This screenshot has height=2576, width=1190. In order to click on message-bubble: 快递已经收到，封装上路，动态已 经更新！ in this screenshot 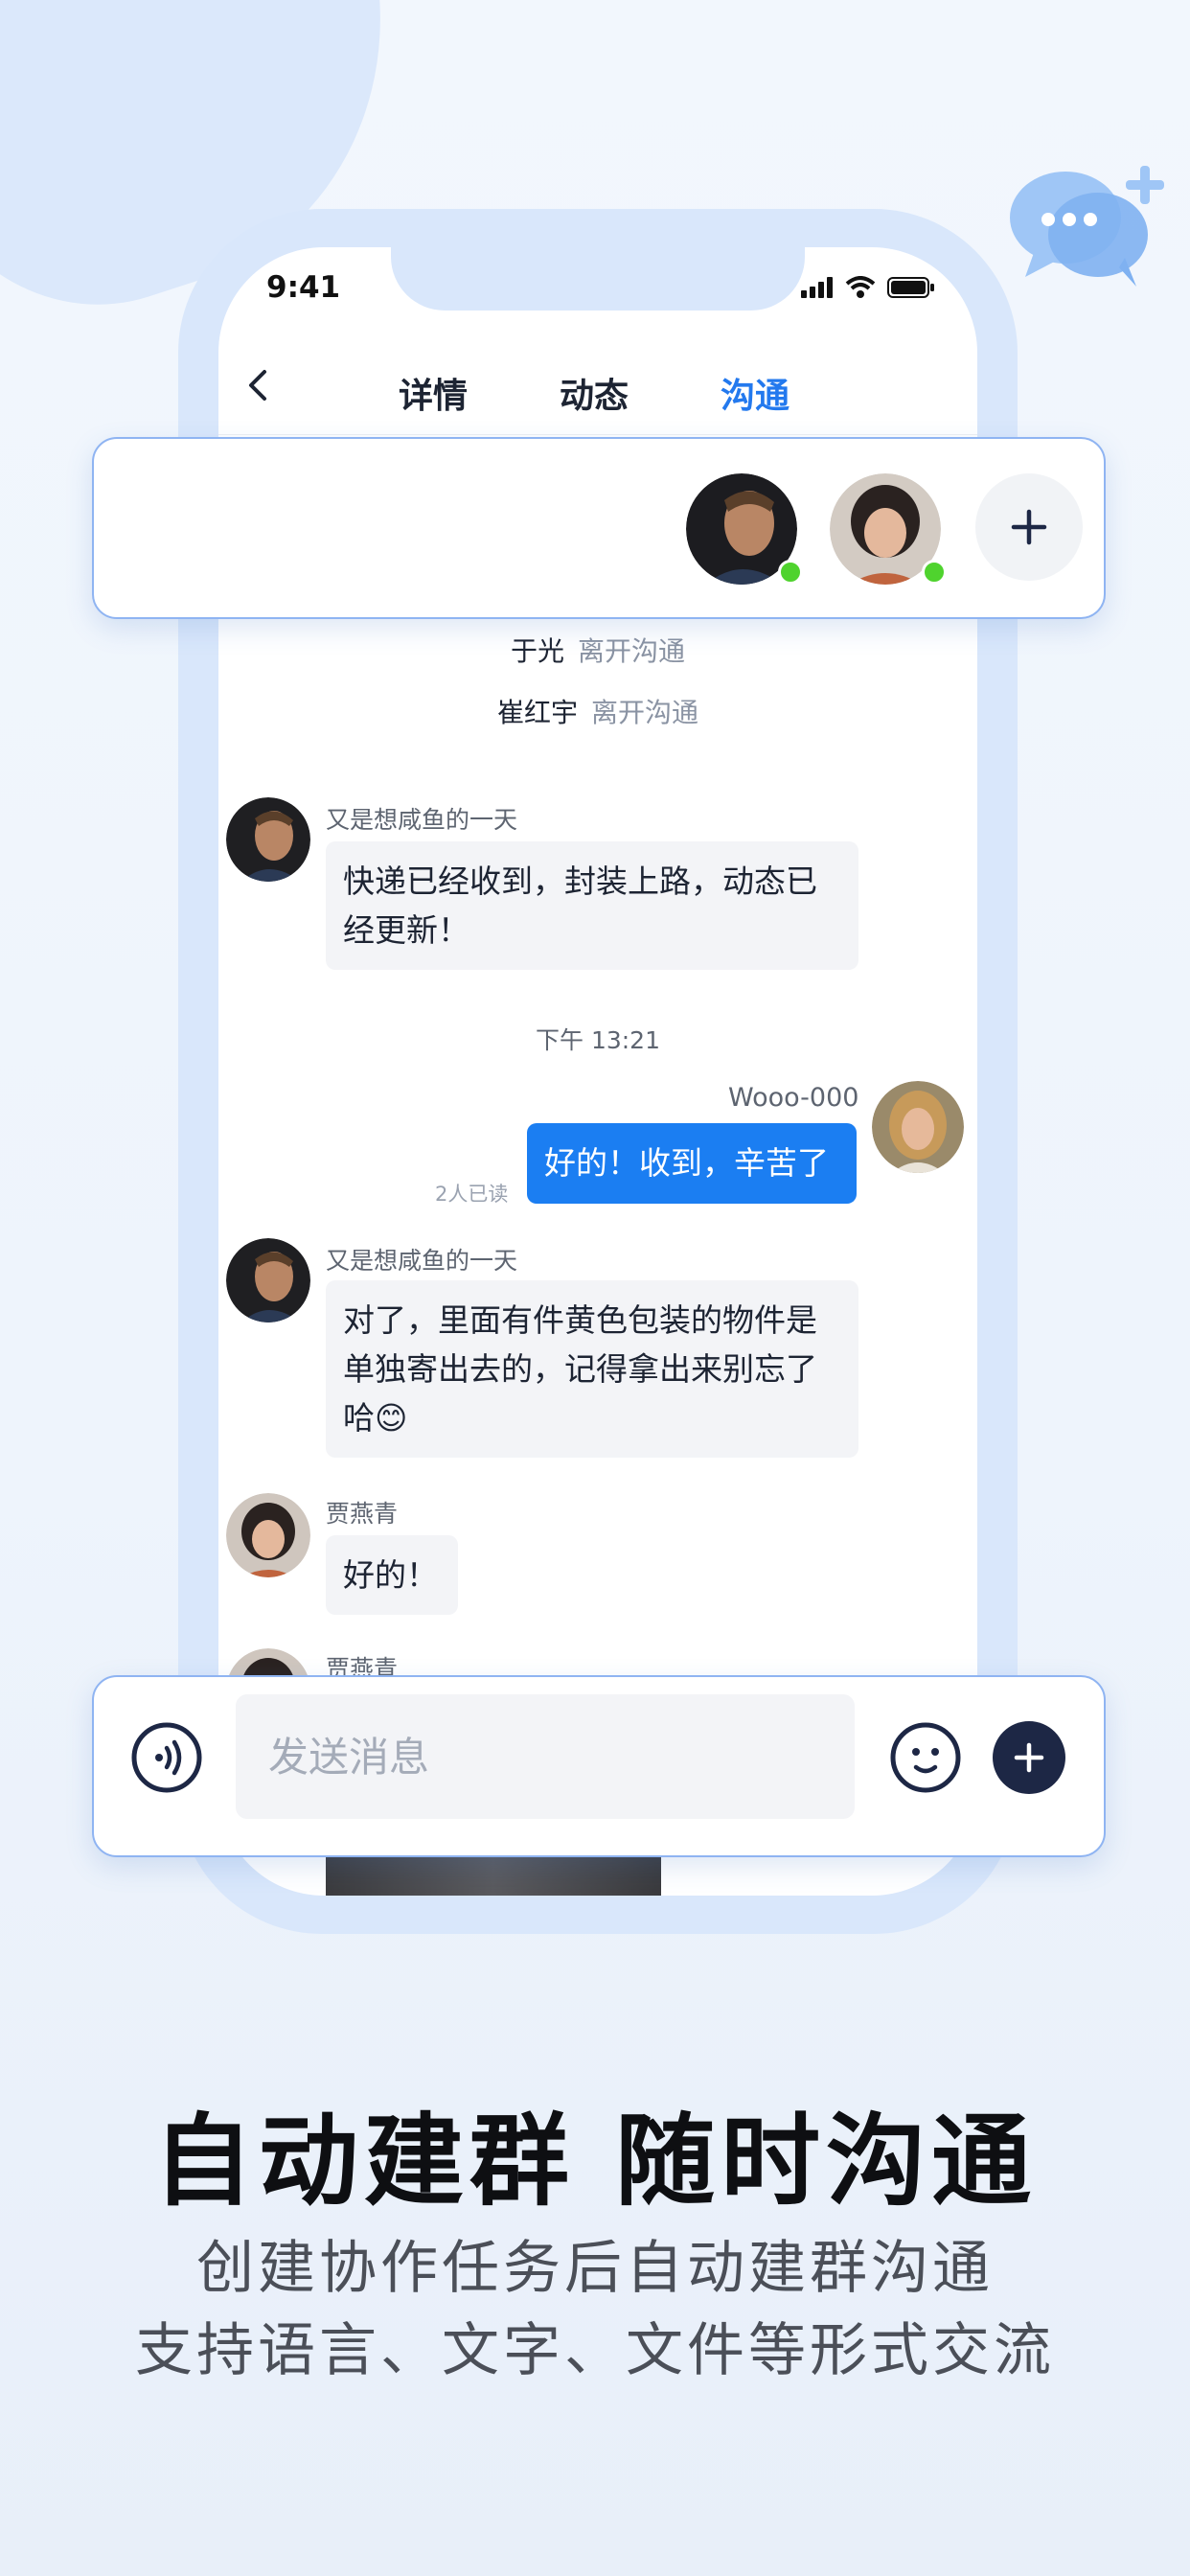, I will do `click(592, 905)`.